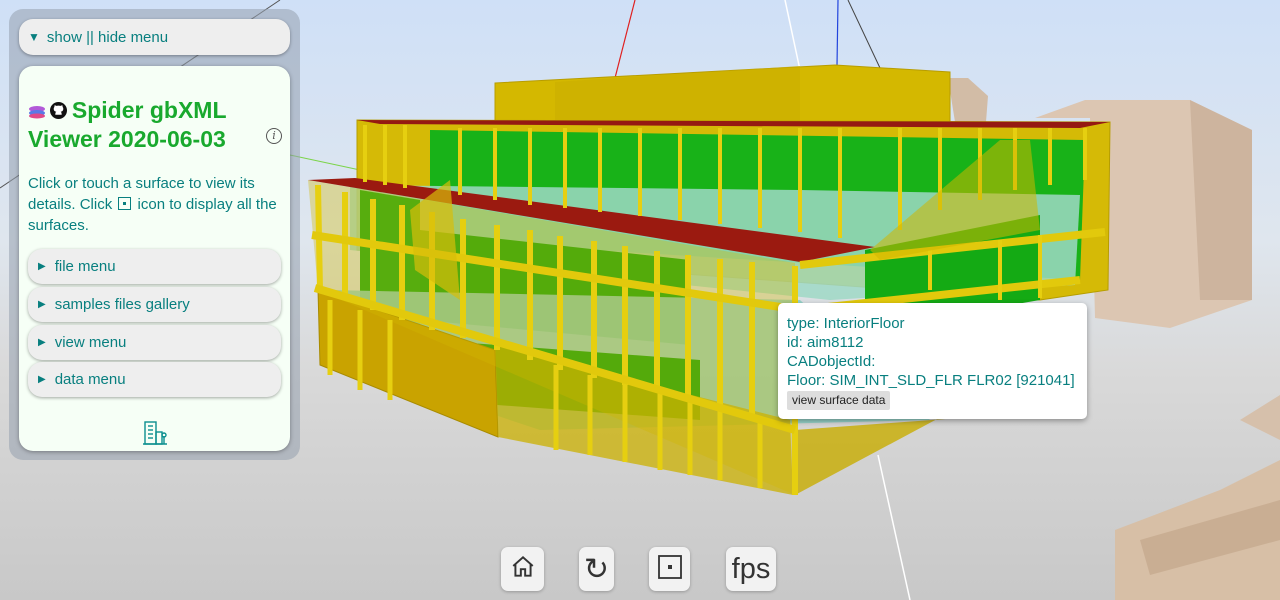 This screenshot has height=600, width=1280. I want to click on surface-id: id: aim8112, so click(825, 342).